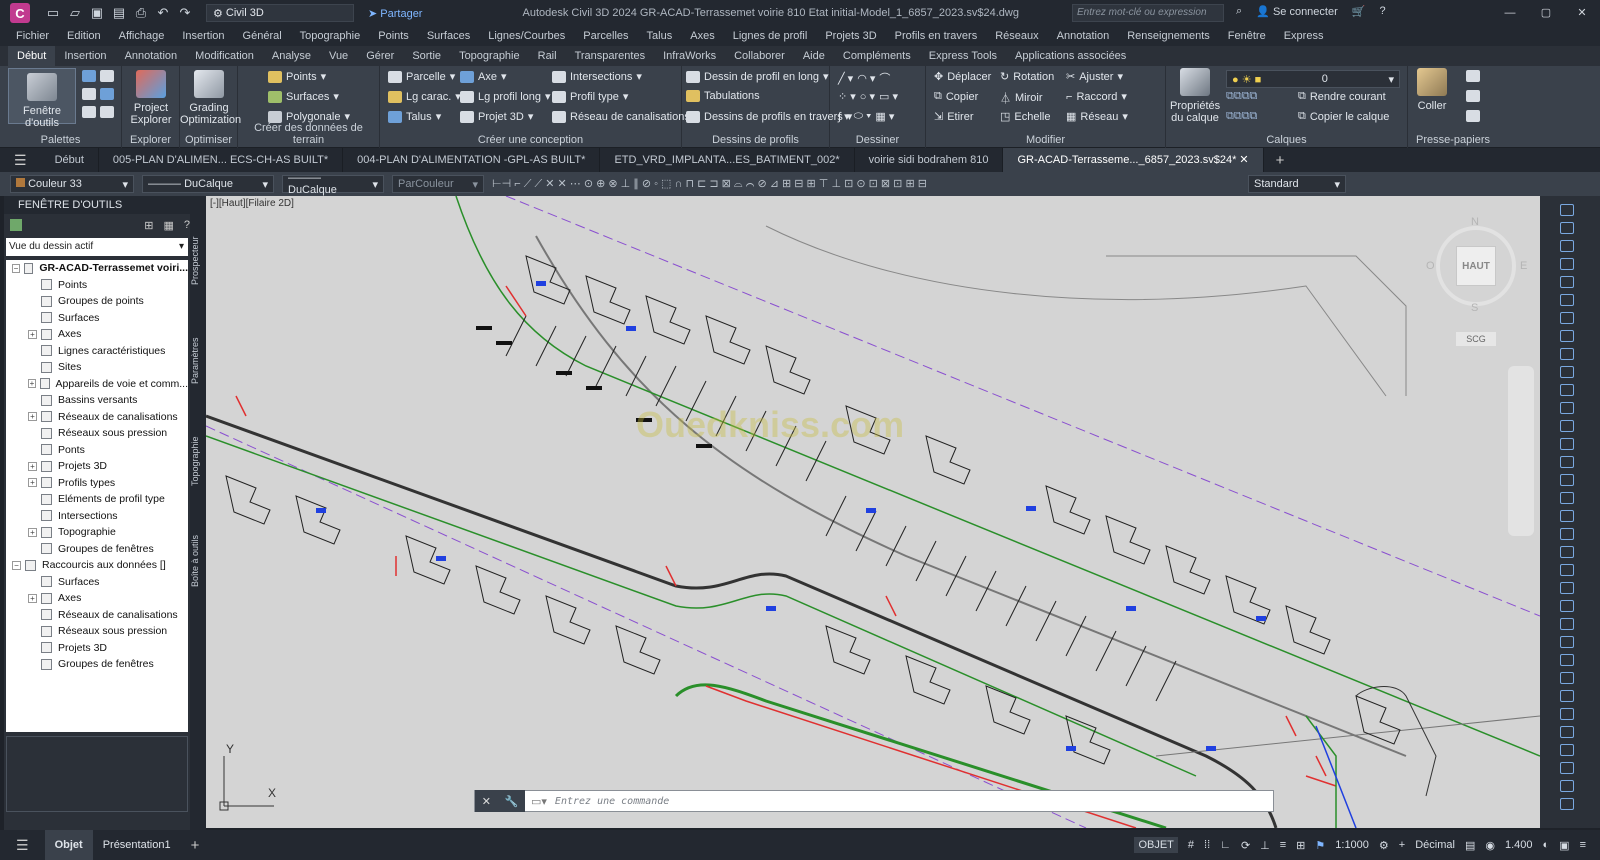 This screenshot has width=1600, height=860. I want to click on ribbon-tab-11: InfraWorks, so click(689, 56).